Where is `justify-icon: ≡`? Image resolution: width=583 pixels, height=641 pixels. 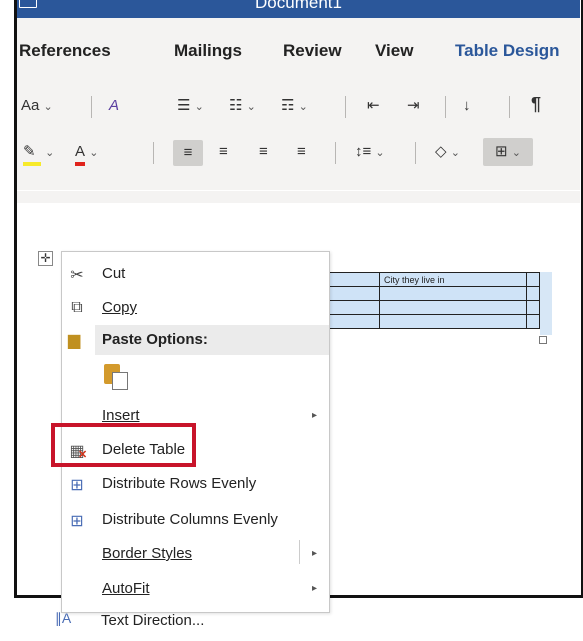 justify-icon: ≡ is located at coordinates (301, 152).